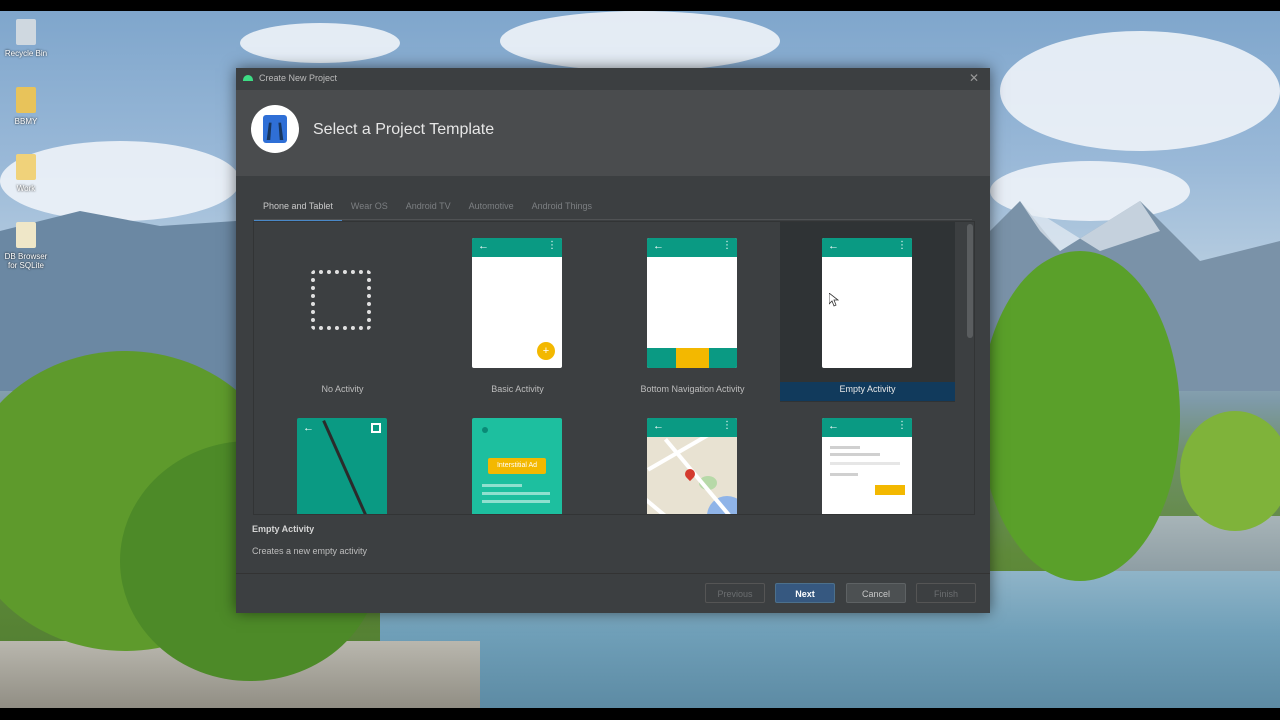 The width and height of the screenshot is (1280, 720). Describe the element at coordinates (376, 428) in the screenshot. I see `fullscreen-icon` at that location.